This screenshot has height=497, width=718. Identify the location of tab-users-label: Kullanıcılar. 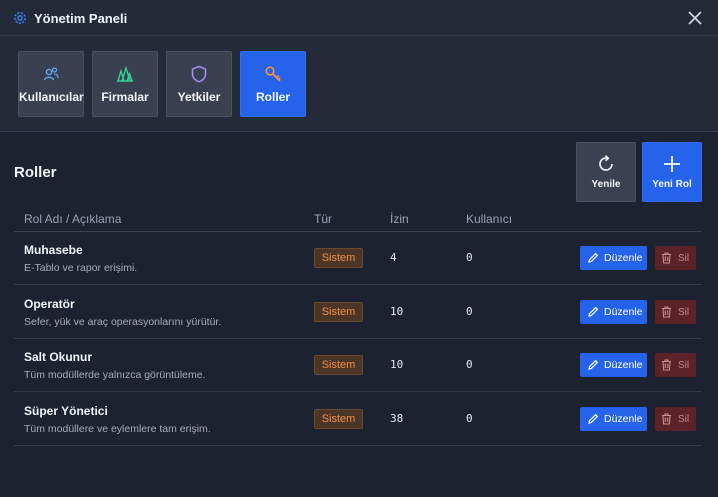
(51, 97).